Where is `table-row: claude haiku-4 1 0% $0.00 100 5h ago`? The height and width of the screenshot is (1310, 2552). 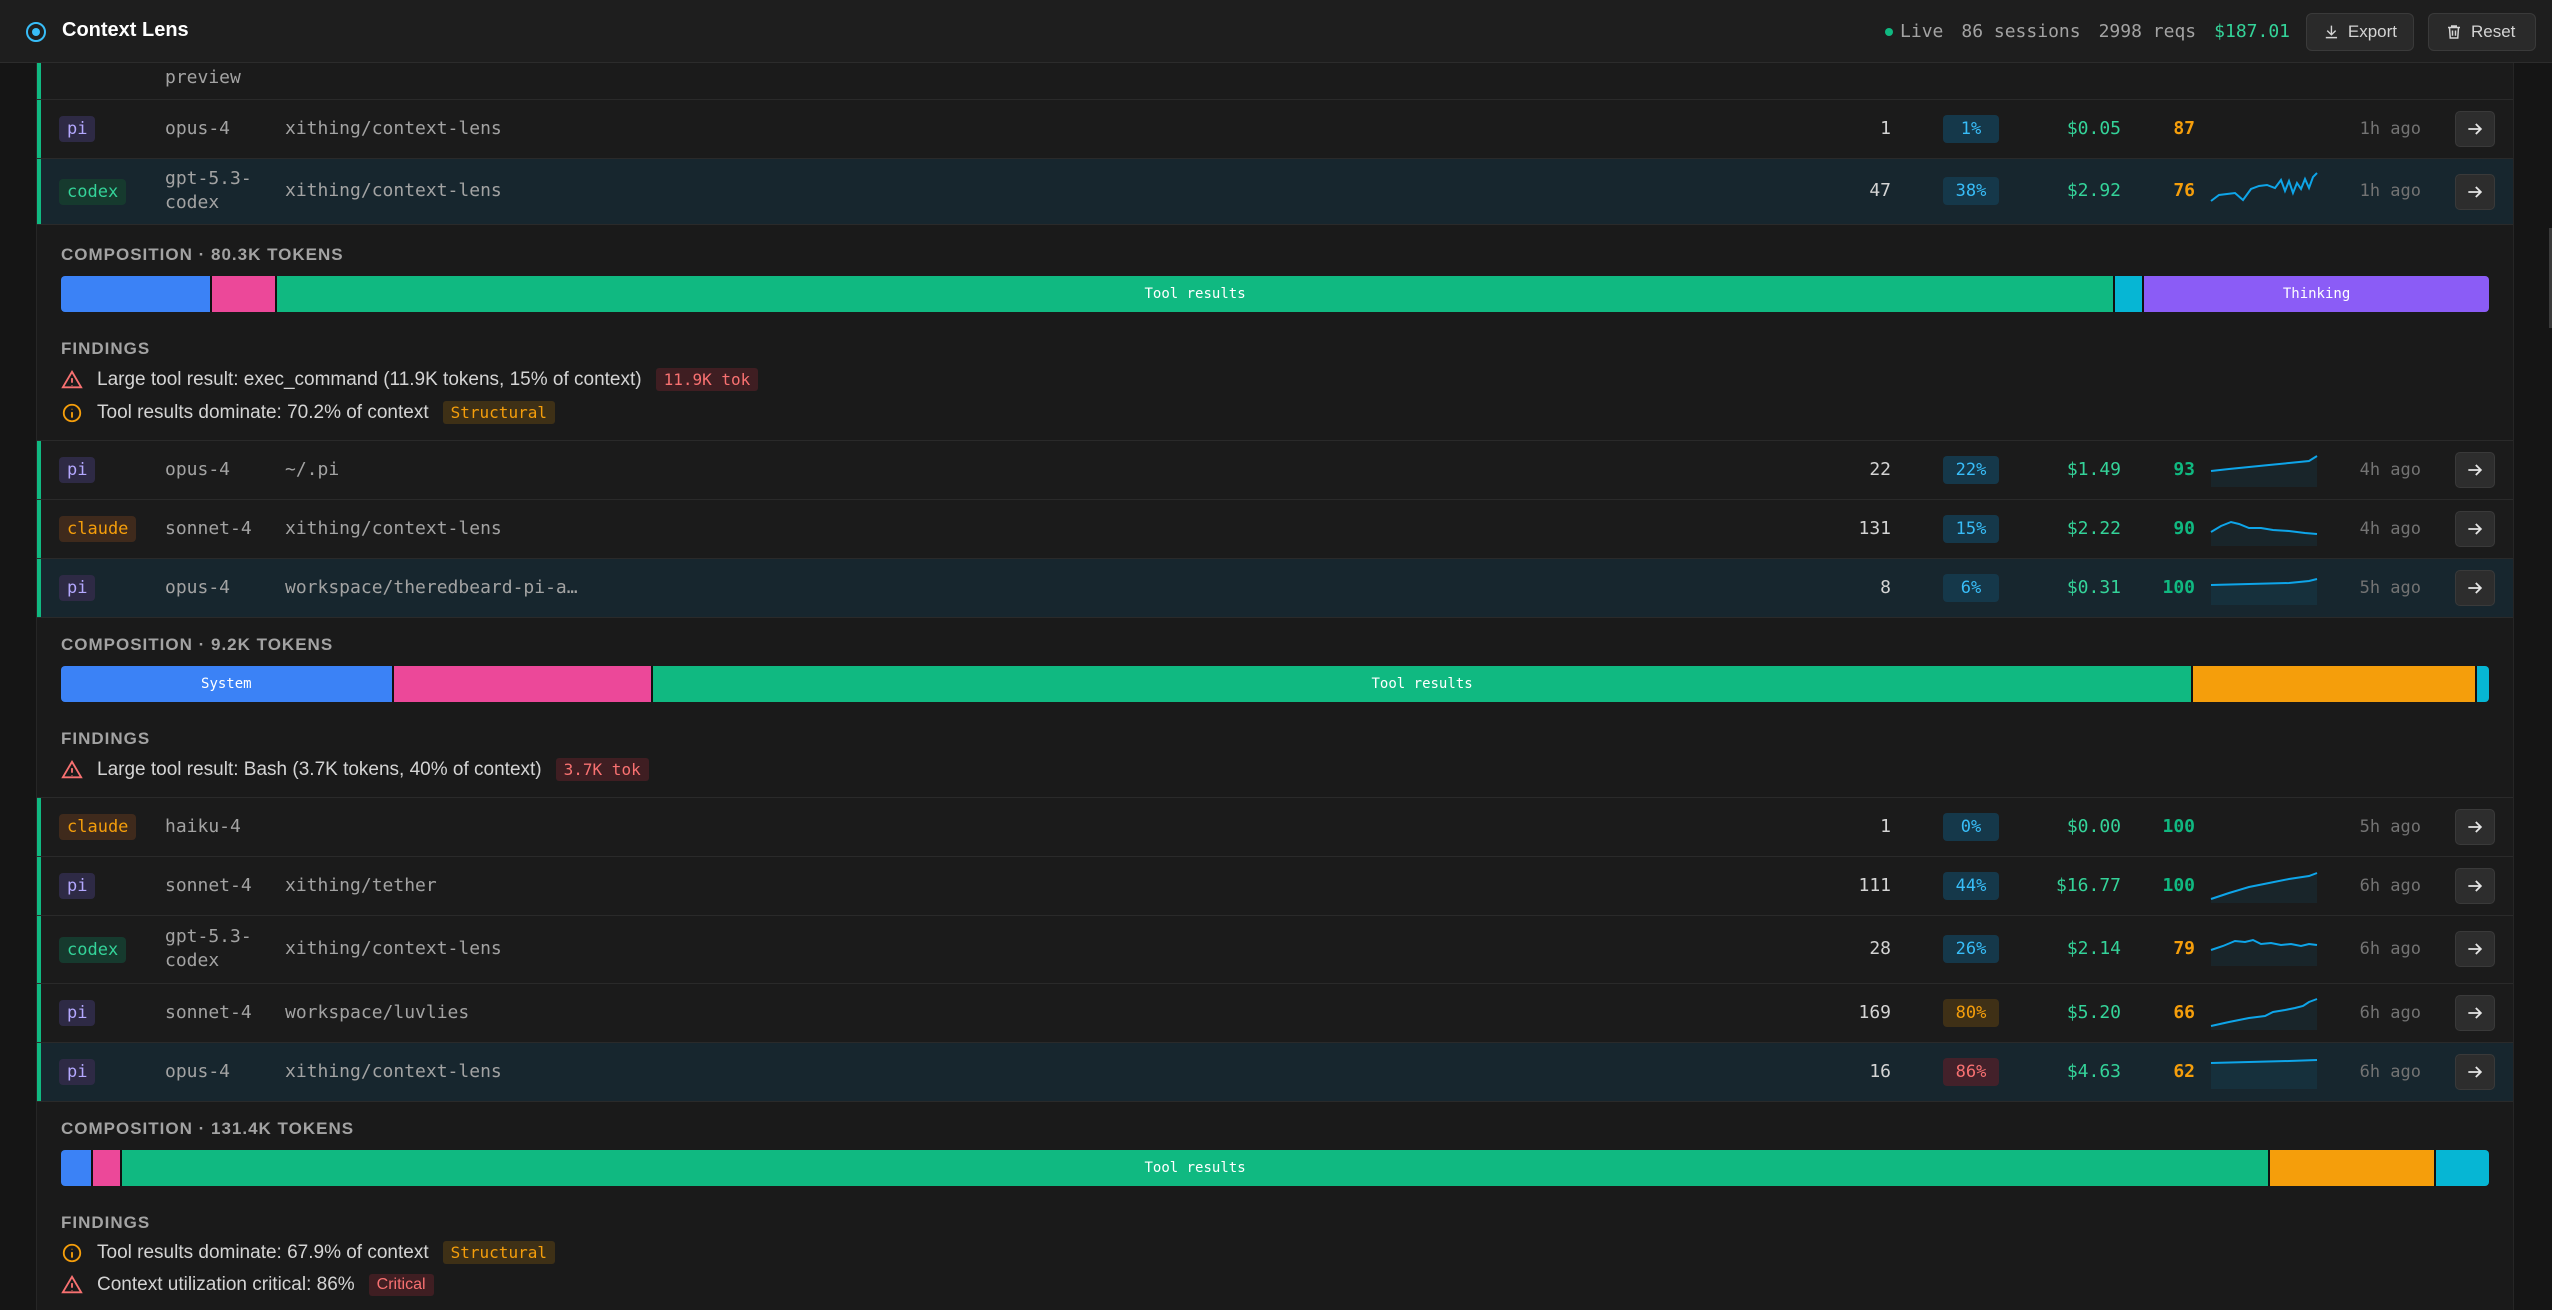
table-row: claude haiku-4 1 0% $0.00 100 5h ago is located at coordinates (1275, 827).